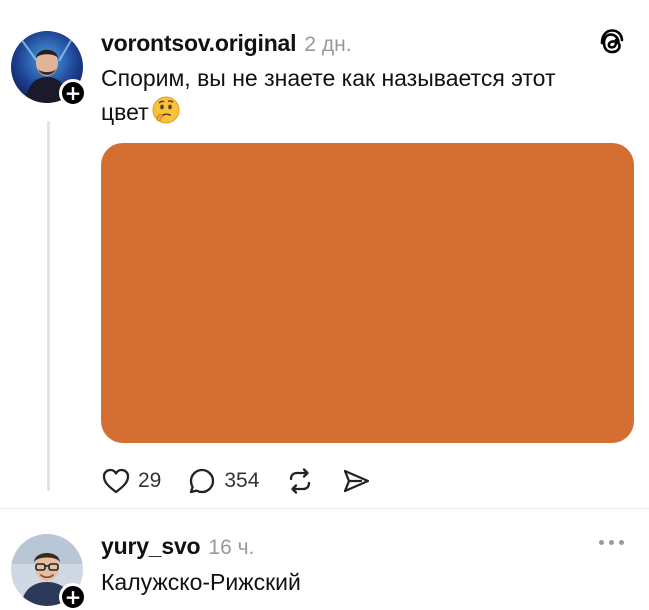 This screenshot has width=649, height=610. What do you see at coordinates (73, 93) in the screenshot?
I see `follow-author-button: +` at bounding box center [73, 93].